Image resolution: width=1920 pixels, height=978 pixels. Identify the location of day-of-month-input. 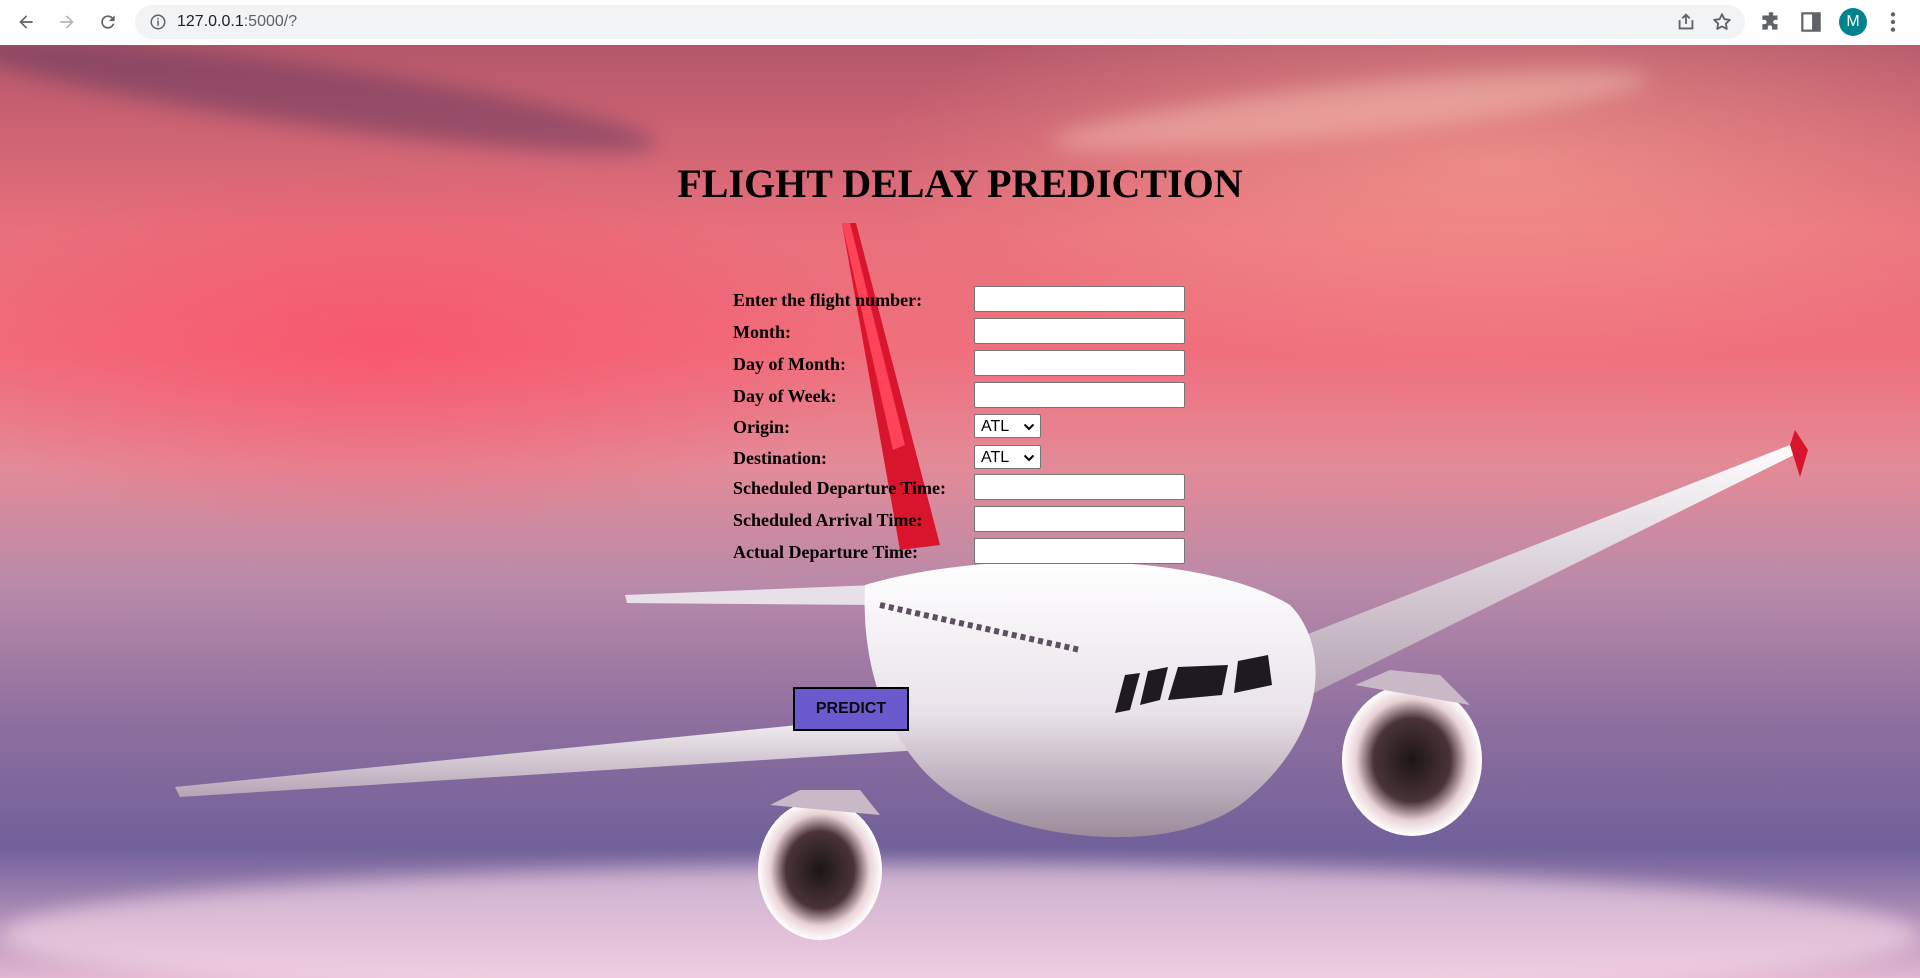
(1079, 363).